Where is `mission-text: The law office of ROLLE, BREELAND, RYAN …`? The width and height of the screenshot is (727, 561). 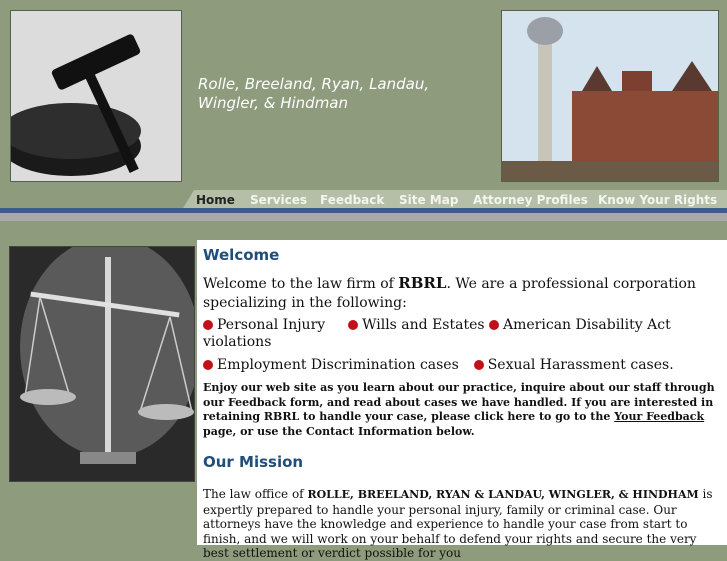
mission-text: The law office of ROLLE, BREELAND, RYAN … is located at coordinates (463, 524).